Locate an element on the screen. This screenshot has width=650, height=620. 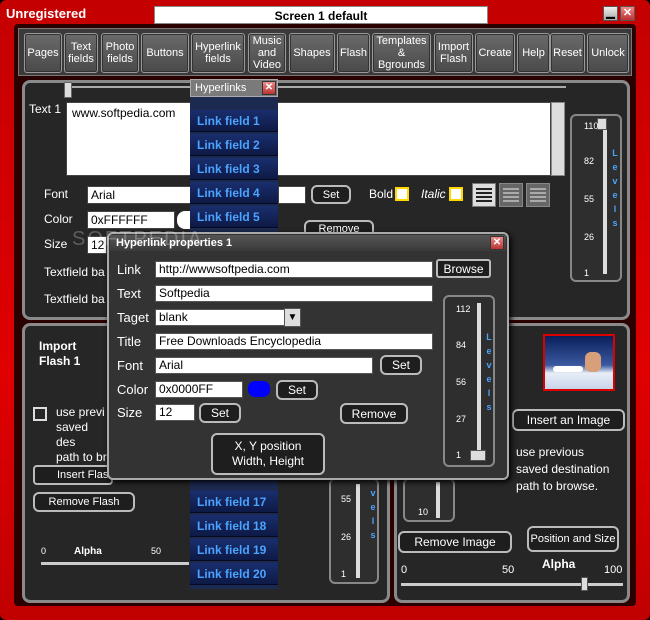
tick-label: 110 is located at coordinates (591, 126).